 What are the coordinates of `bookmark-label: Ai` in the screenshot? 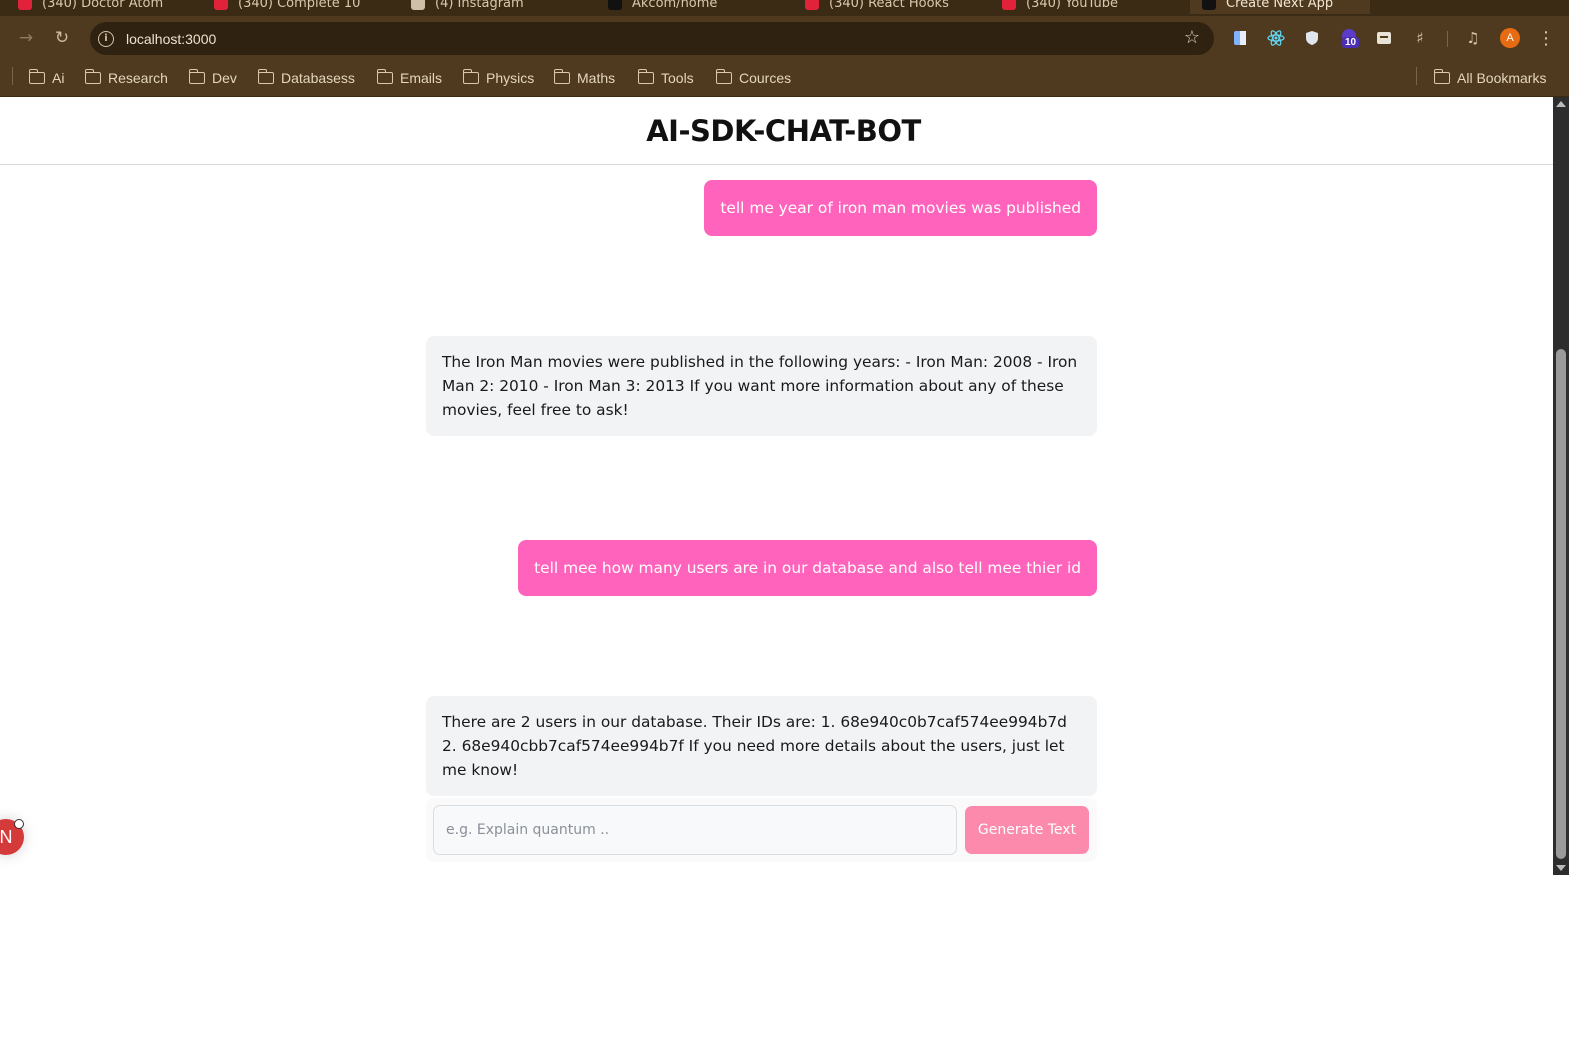 It's located at (58, 78).